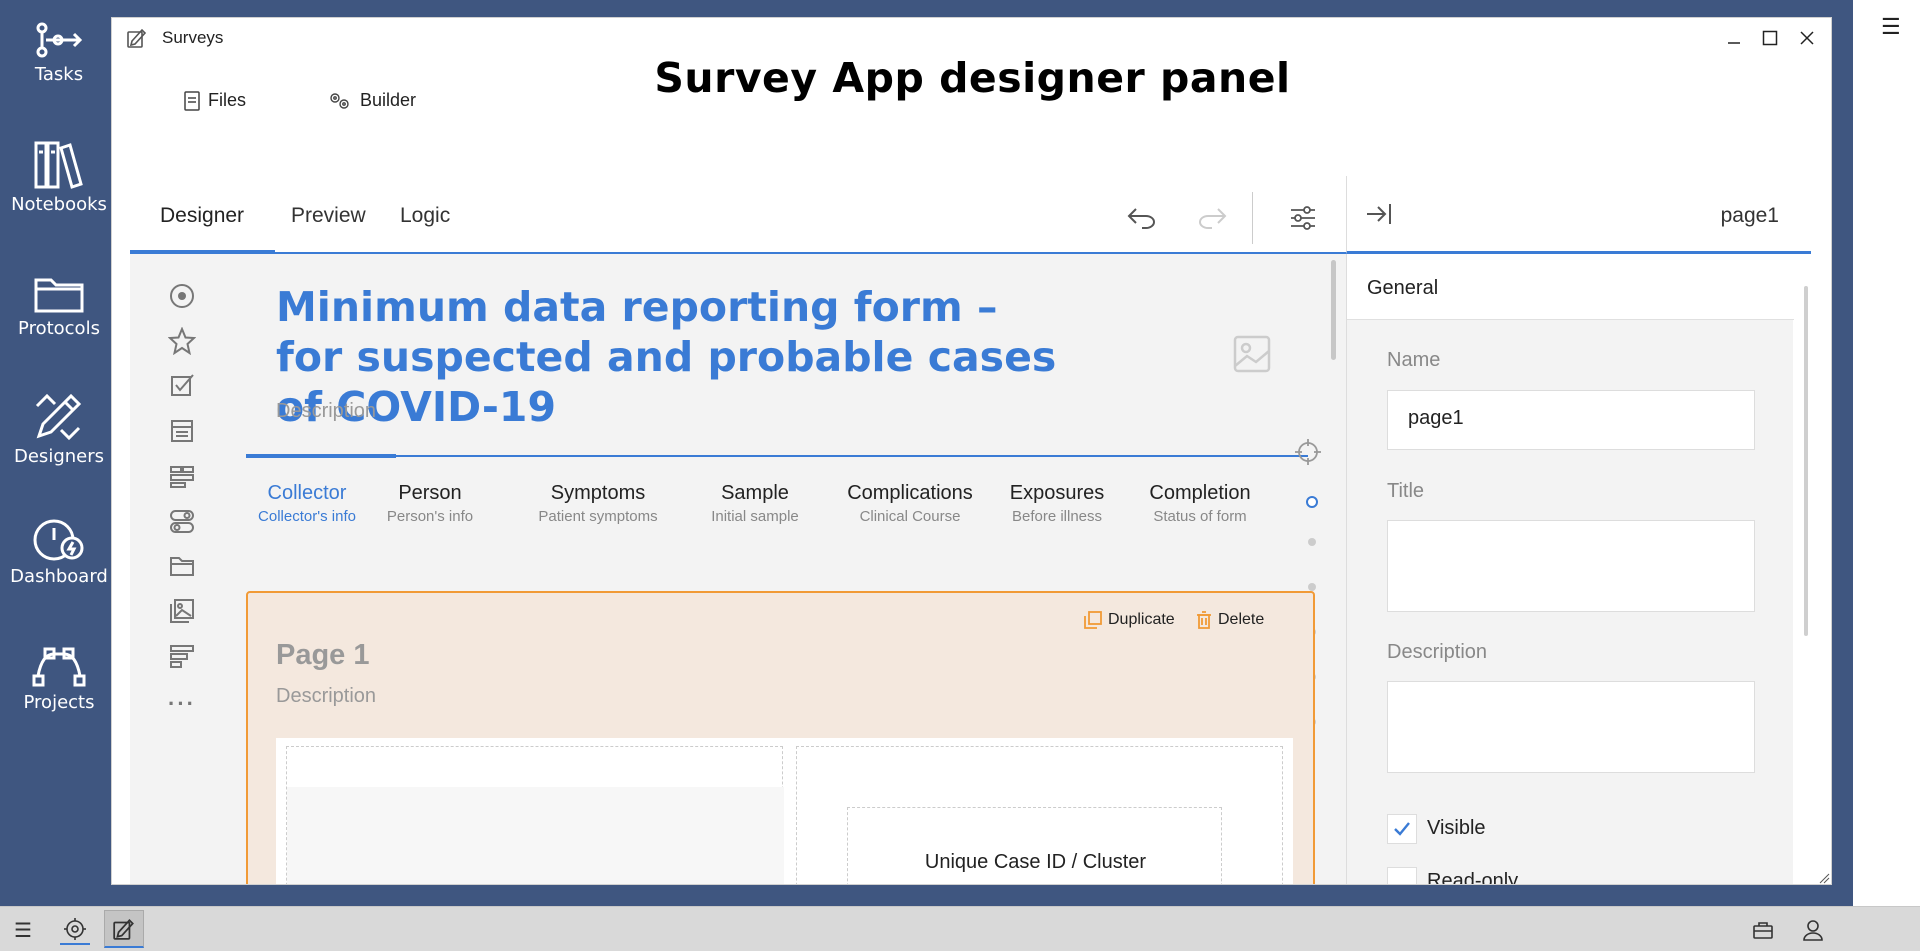 The image size is (1920, 951). I want to click on checkmark-icon, so click(1402, 829).